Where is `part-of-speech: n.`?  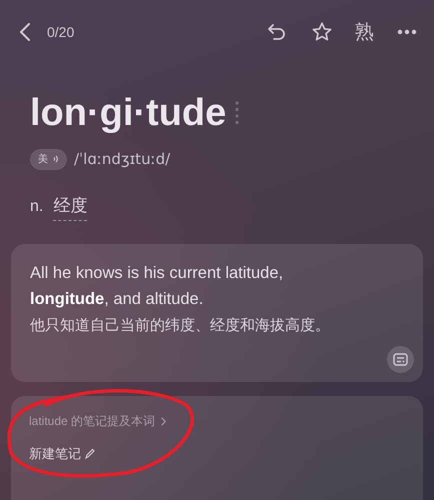
part-of-speech: n. is located at coordinates (37, 206).